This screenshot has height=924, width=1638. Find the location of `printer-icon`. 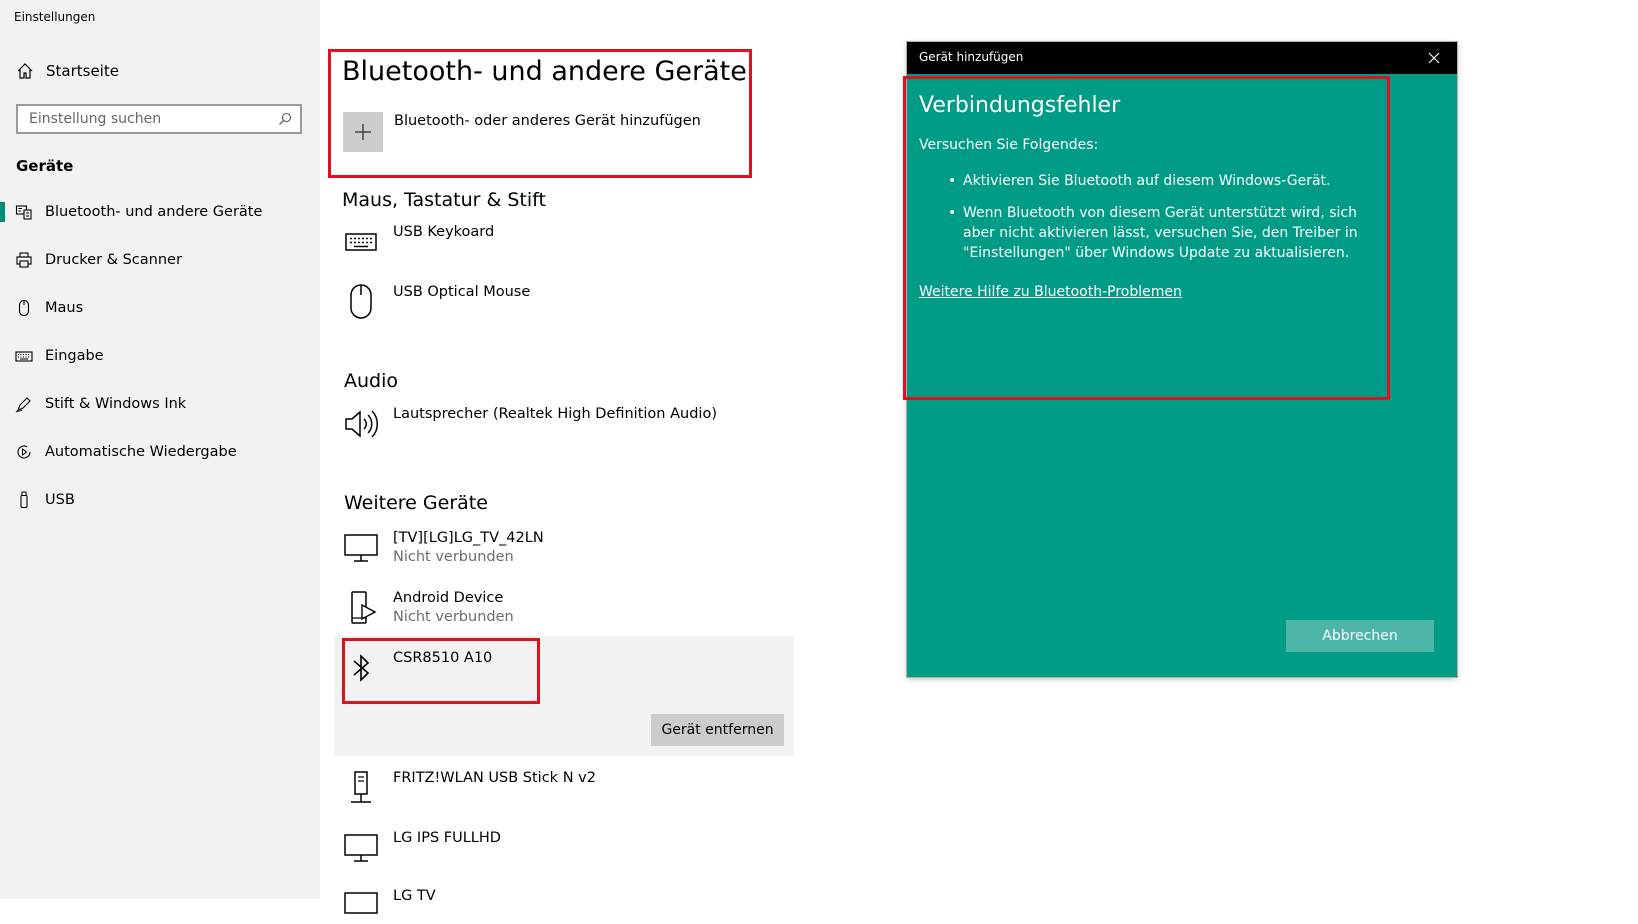

printer-icon is located at coordinates (24, 260).